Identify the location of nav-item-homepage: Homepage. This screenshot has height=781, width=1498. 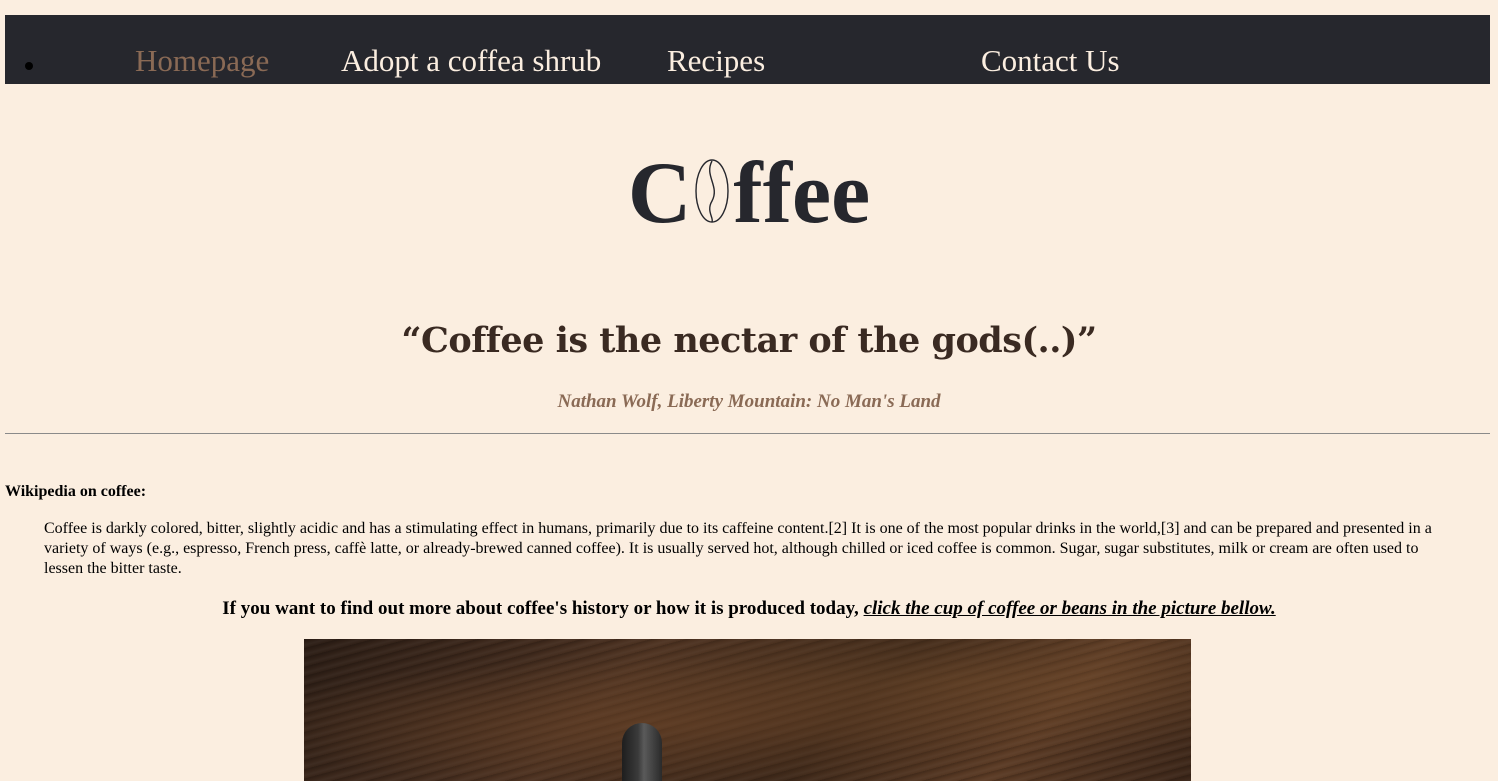
(202, 60).